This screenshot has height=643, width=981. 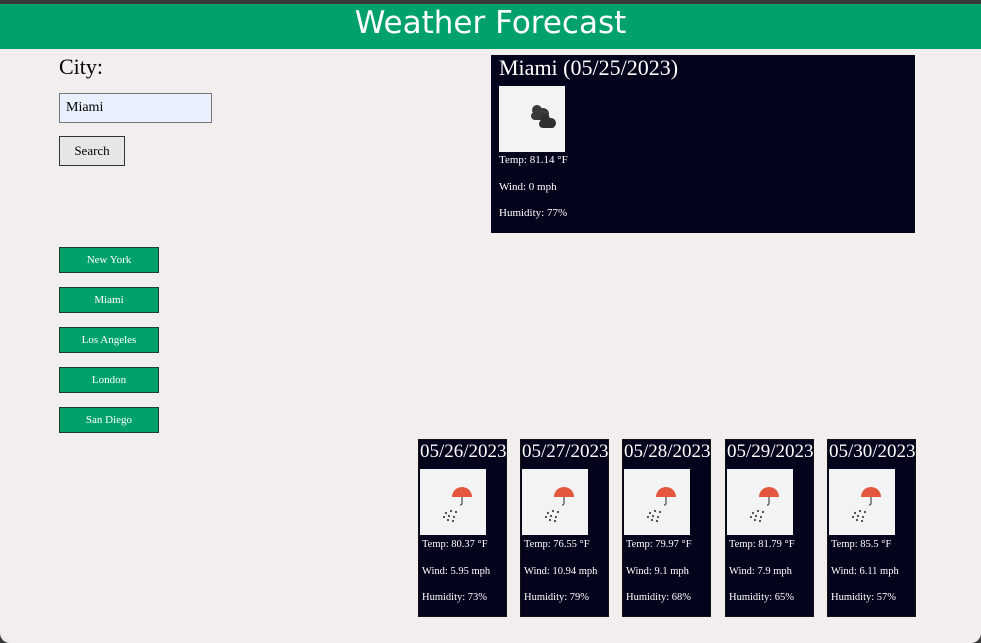 What do you see at coordinates (528, 186) in the screenshot?
I see `current-wind: Wind: 0 mph` at bounding box center [528, 186].